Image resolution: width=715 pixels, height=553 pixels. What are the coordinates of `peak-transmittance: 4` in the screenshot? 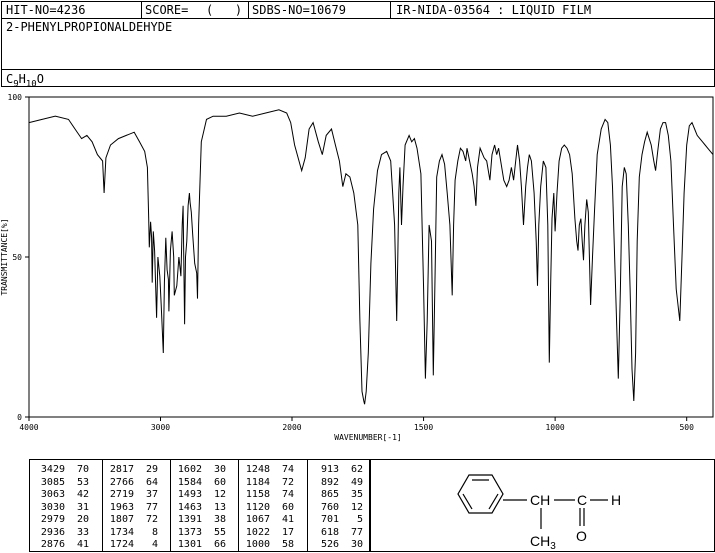 It's located at (154, 544).